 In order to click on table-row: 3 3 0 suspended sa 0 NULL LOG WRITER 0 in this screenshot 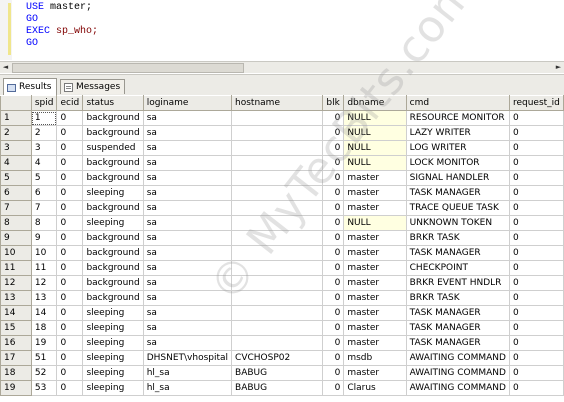, I will do `click(282, 148)`.